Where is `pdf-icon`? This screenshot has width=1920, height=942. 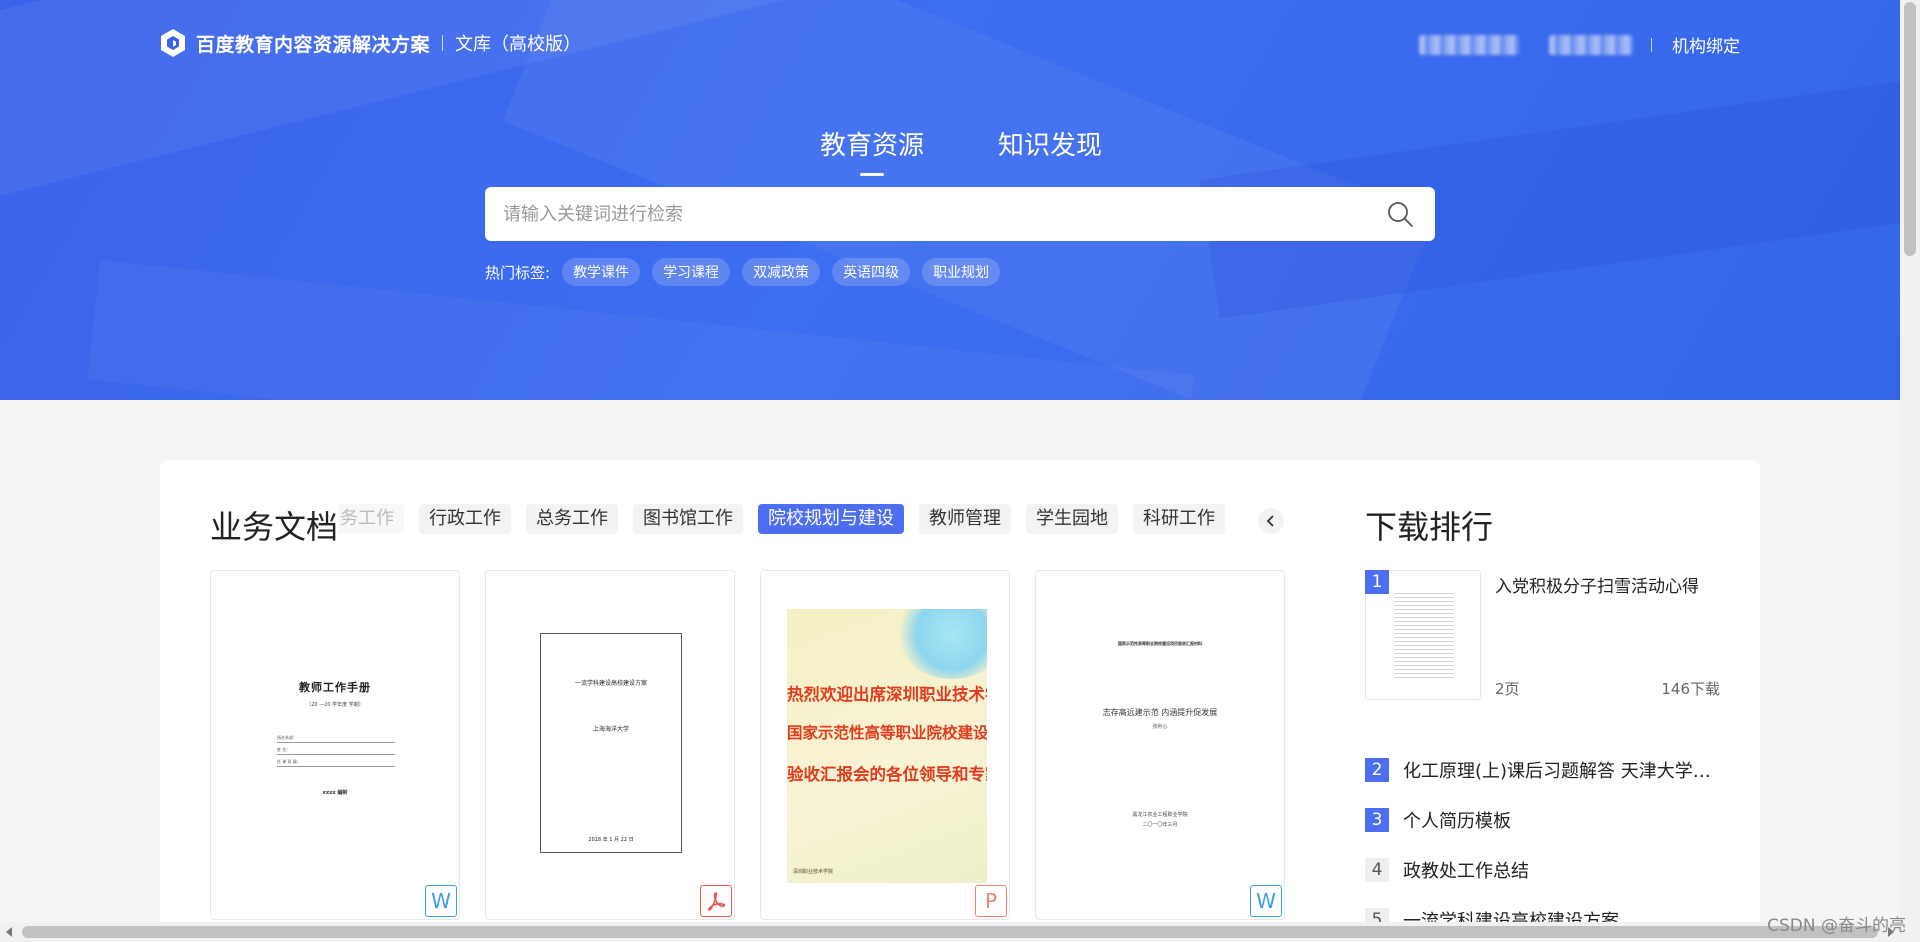 pdf-icon is located at coordinates (717, 901).